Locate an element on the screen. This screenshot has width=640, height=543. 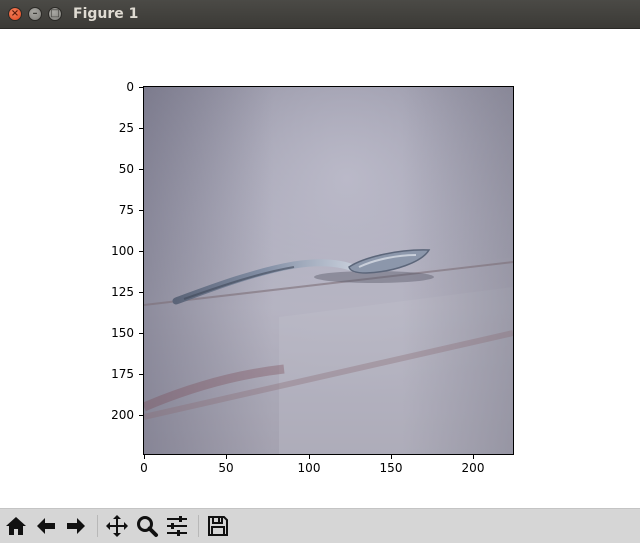
x-tick-label: 50 is located at coordinates (226, 468).